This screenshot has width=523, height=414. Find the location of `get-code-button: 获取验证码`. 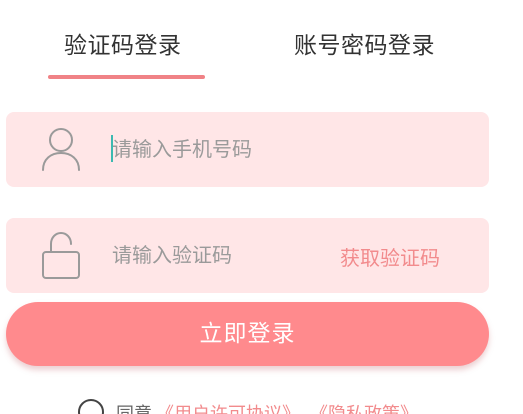

get-code-button: 获取验证码 is located at coordinates (390, 256).